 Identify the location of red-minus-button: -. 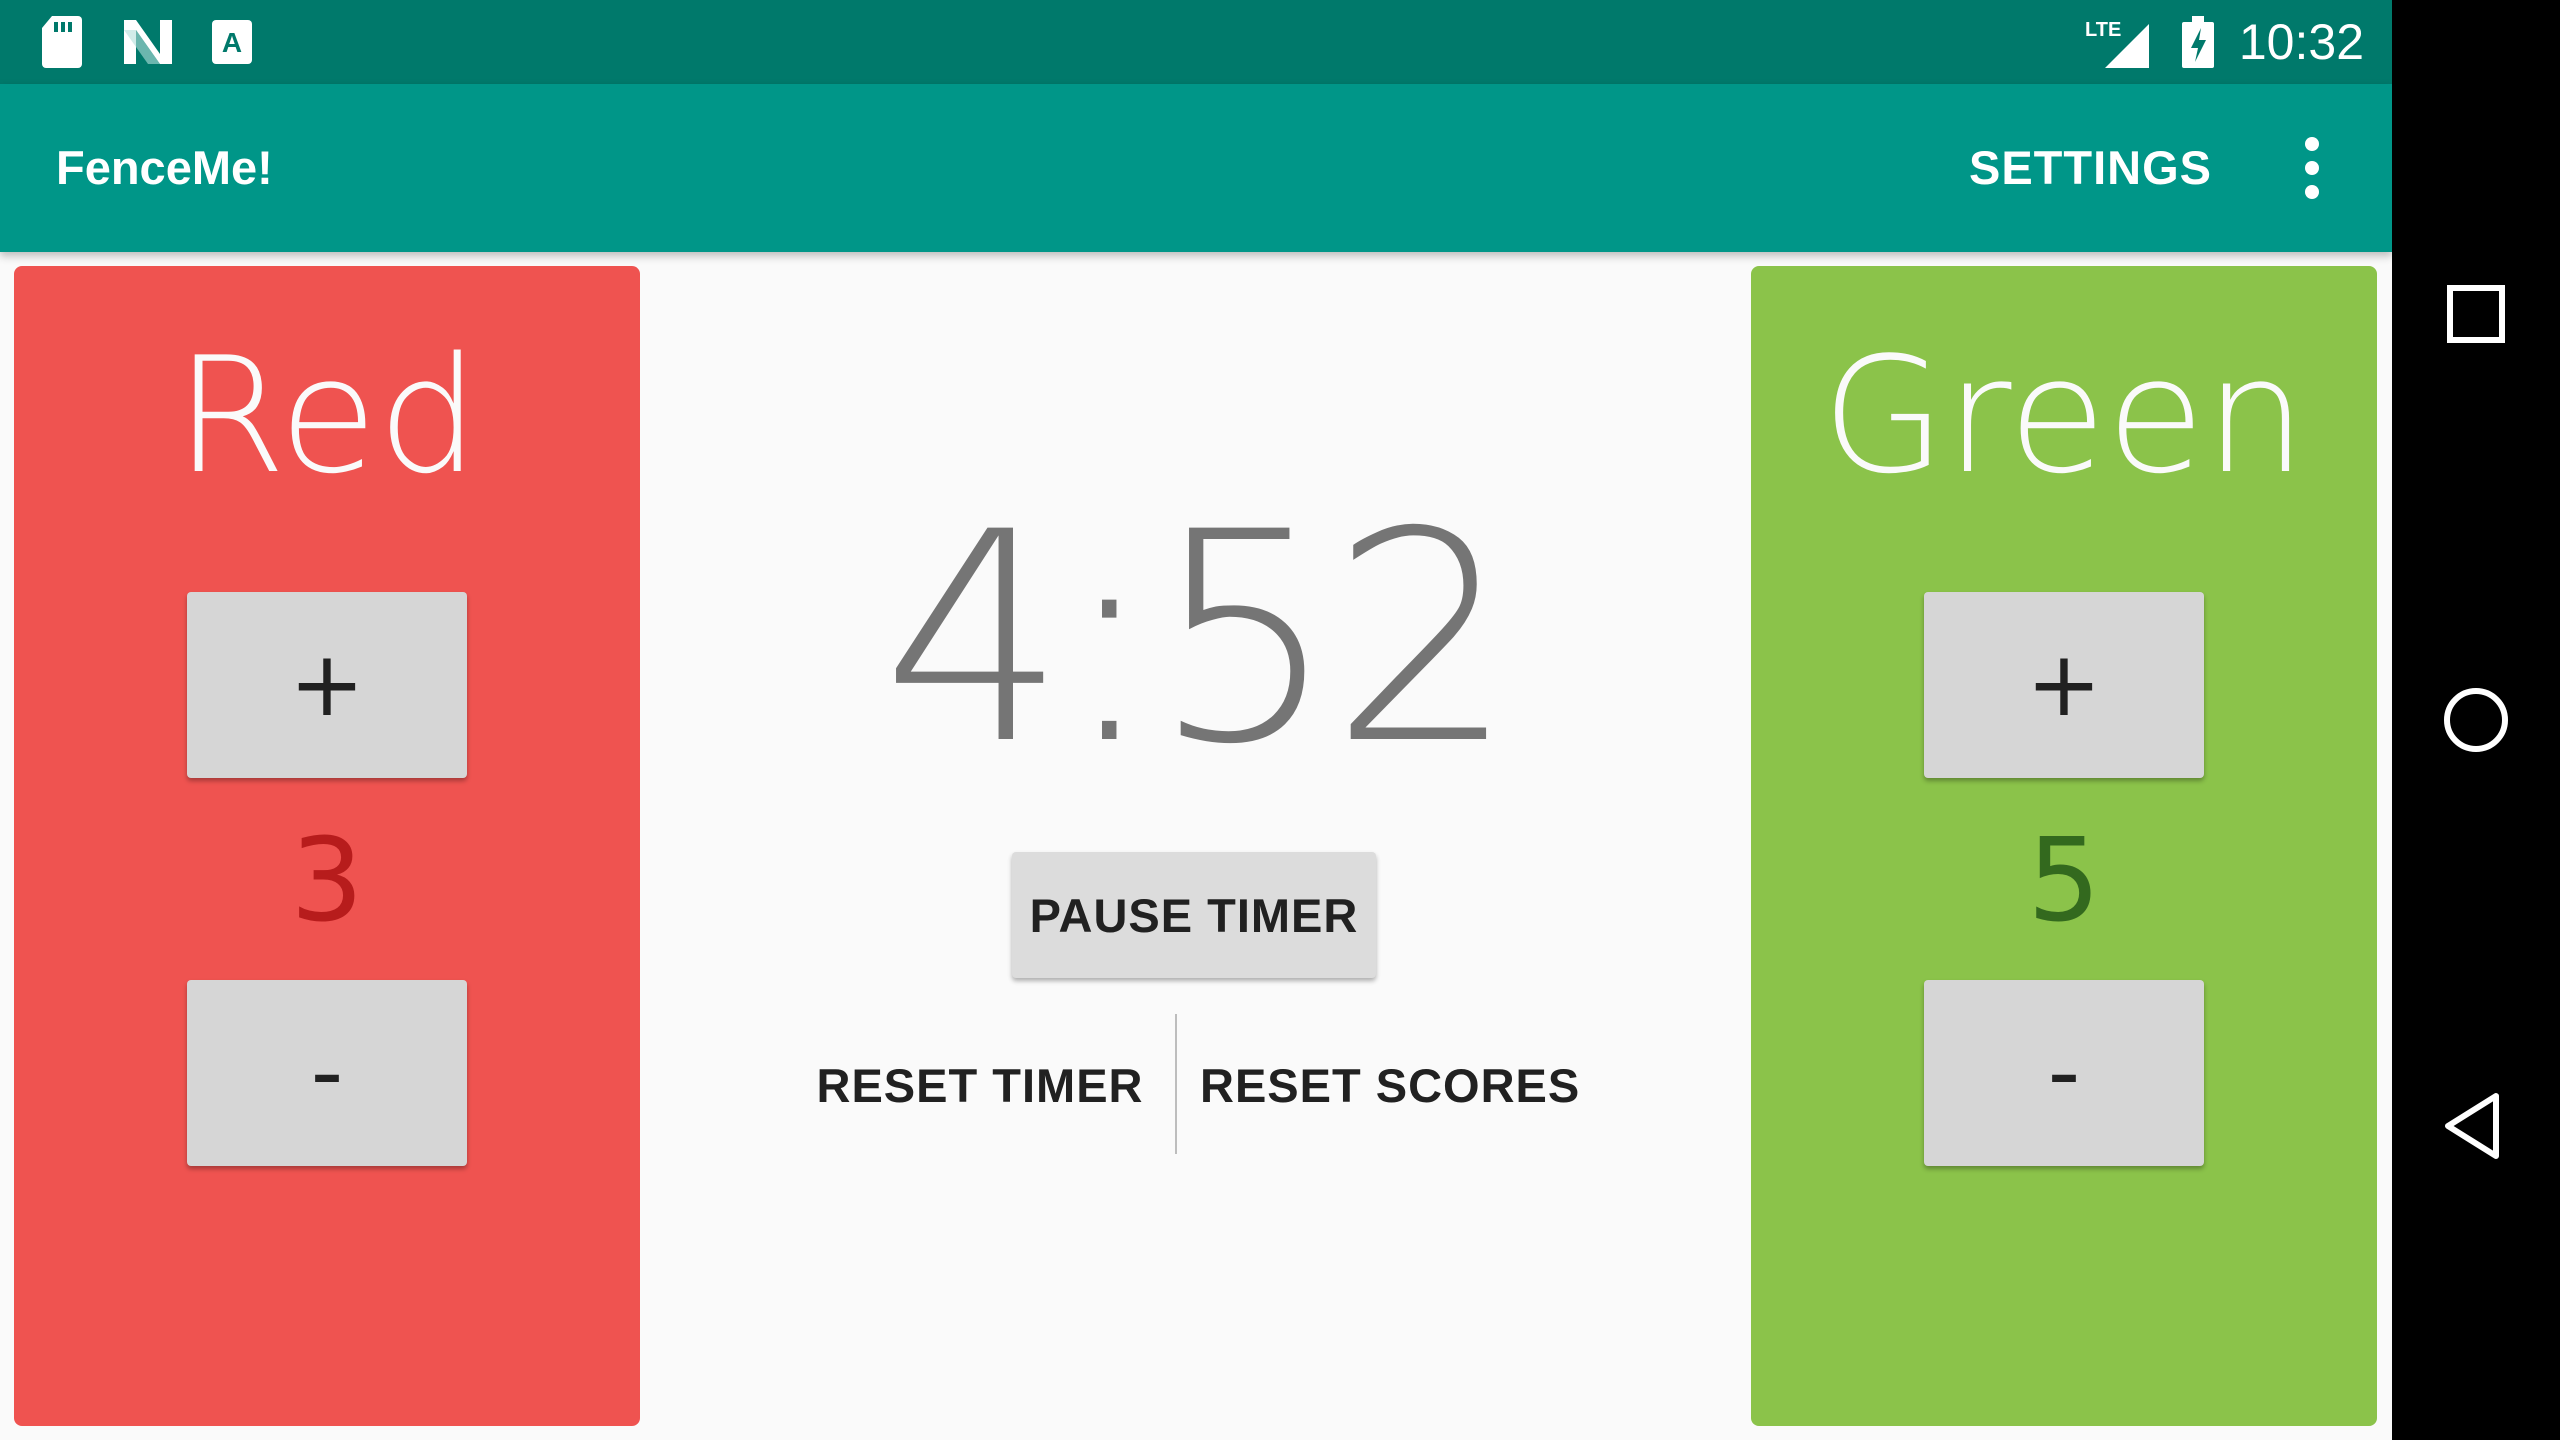
(327, 1073).